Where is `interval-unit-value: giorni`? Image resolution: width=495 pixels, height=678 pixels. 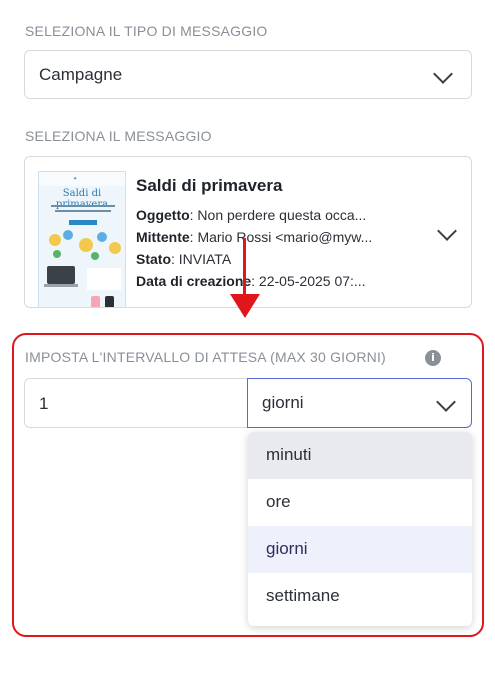 interval-unit-value: giorni is located at coordinates (283, 402).